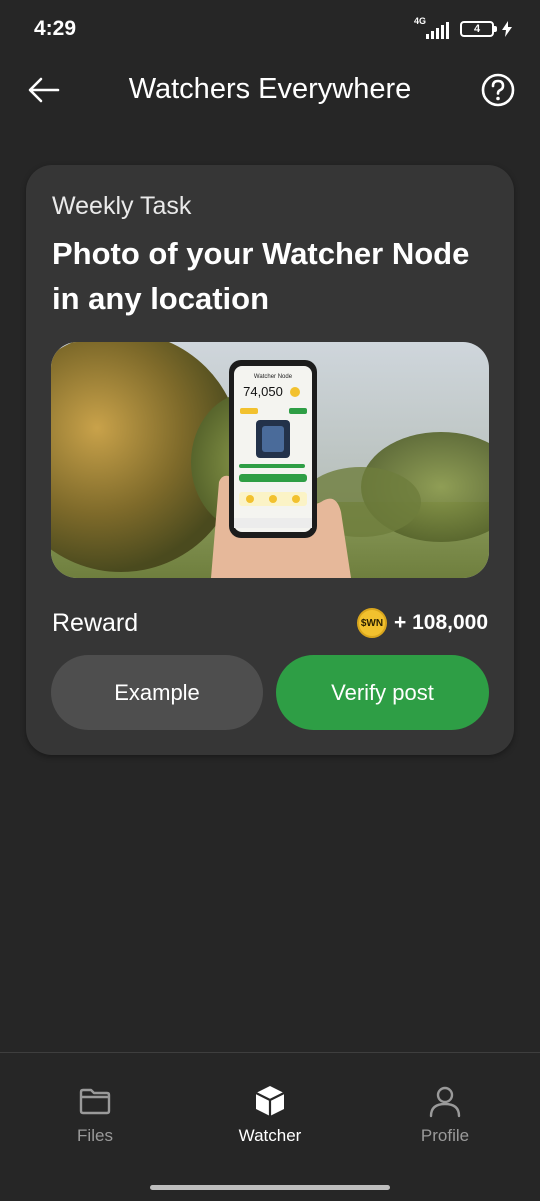 The height and width of the screenshot is (1201, 540). I want to click on reward-value: $WN + 108,000, so click(422, 623).